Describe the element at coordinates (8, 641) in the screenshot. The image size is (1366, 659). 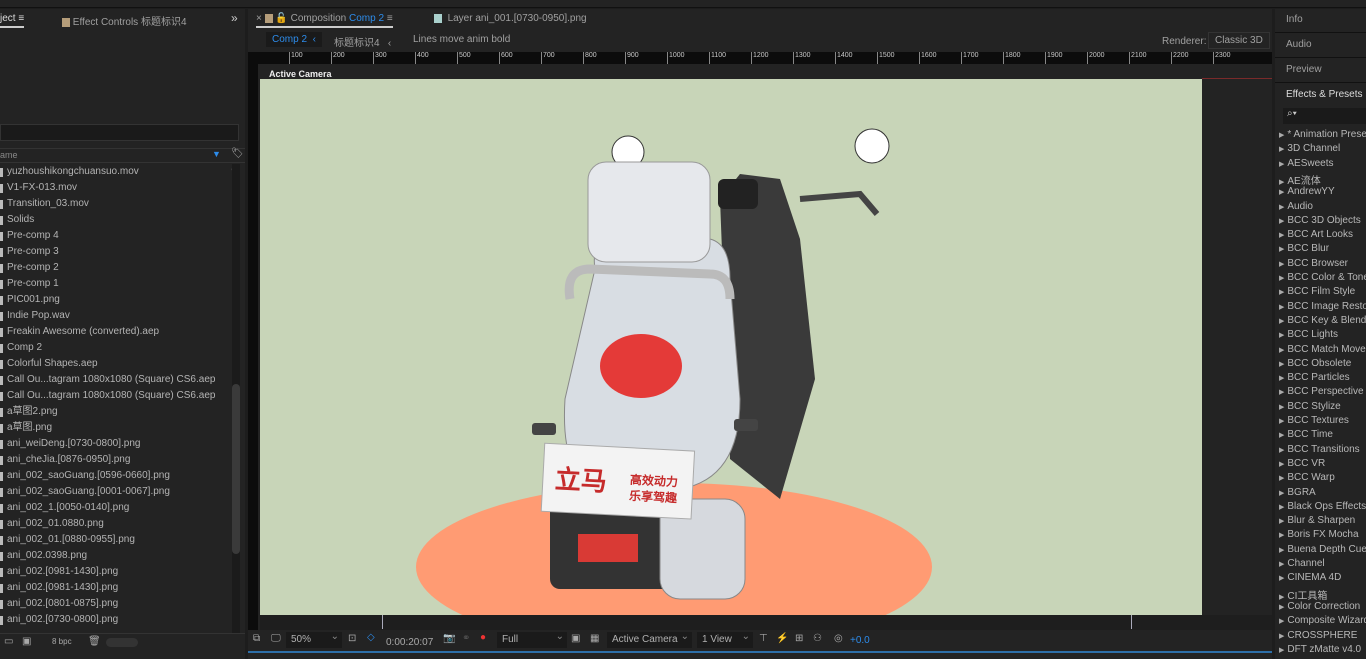
I see `interpret-footage-icon: ▭` at that location.